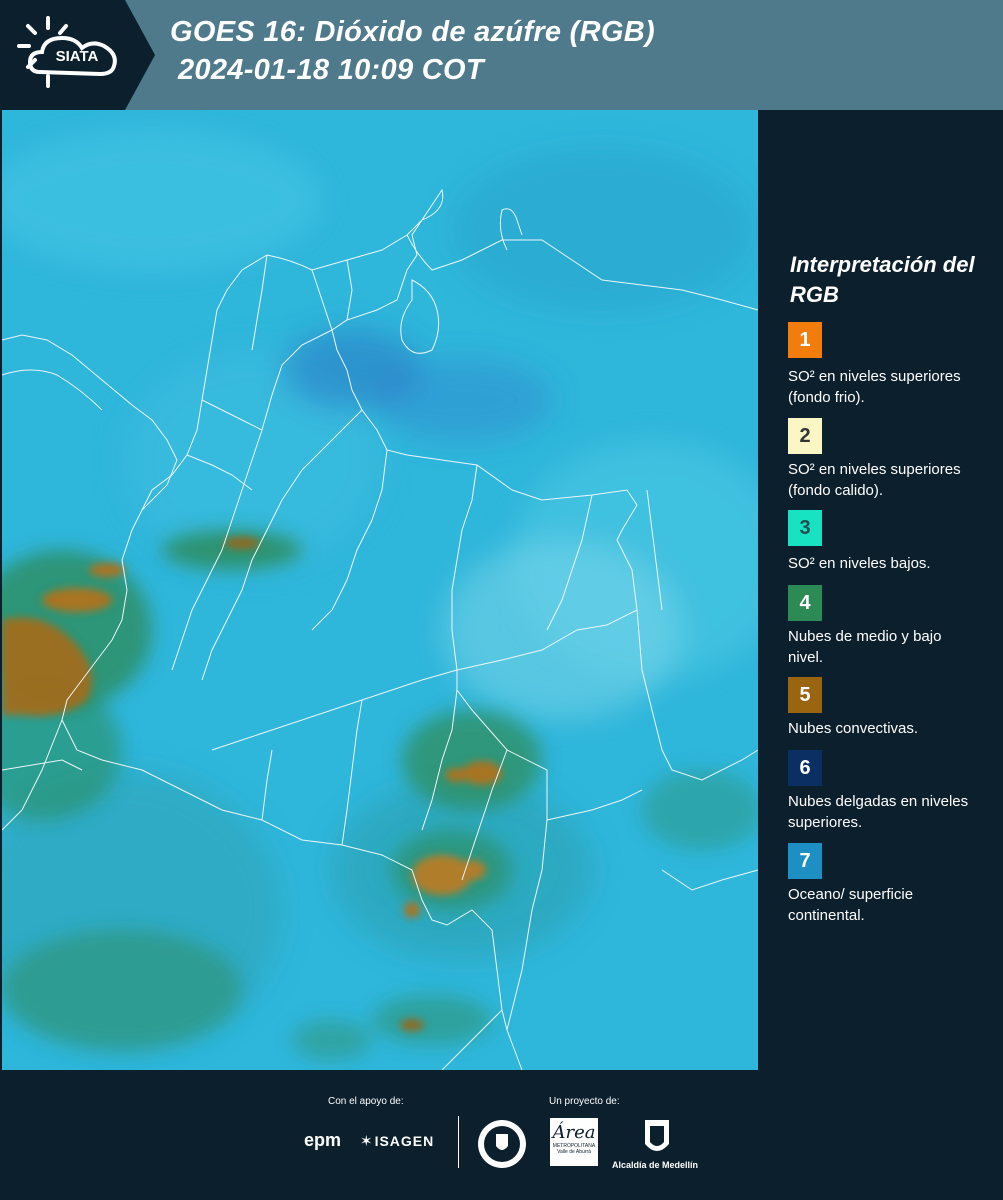  What do you see at coordinates (655, 1165) in the screenshot?
I see `alcaldia-text: Alcaldía de Medellín` at bounding box center [655, 1165].